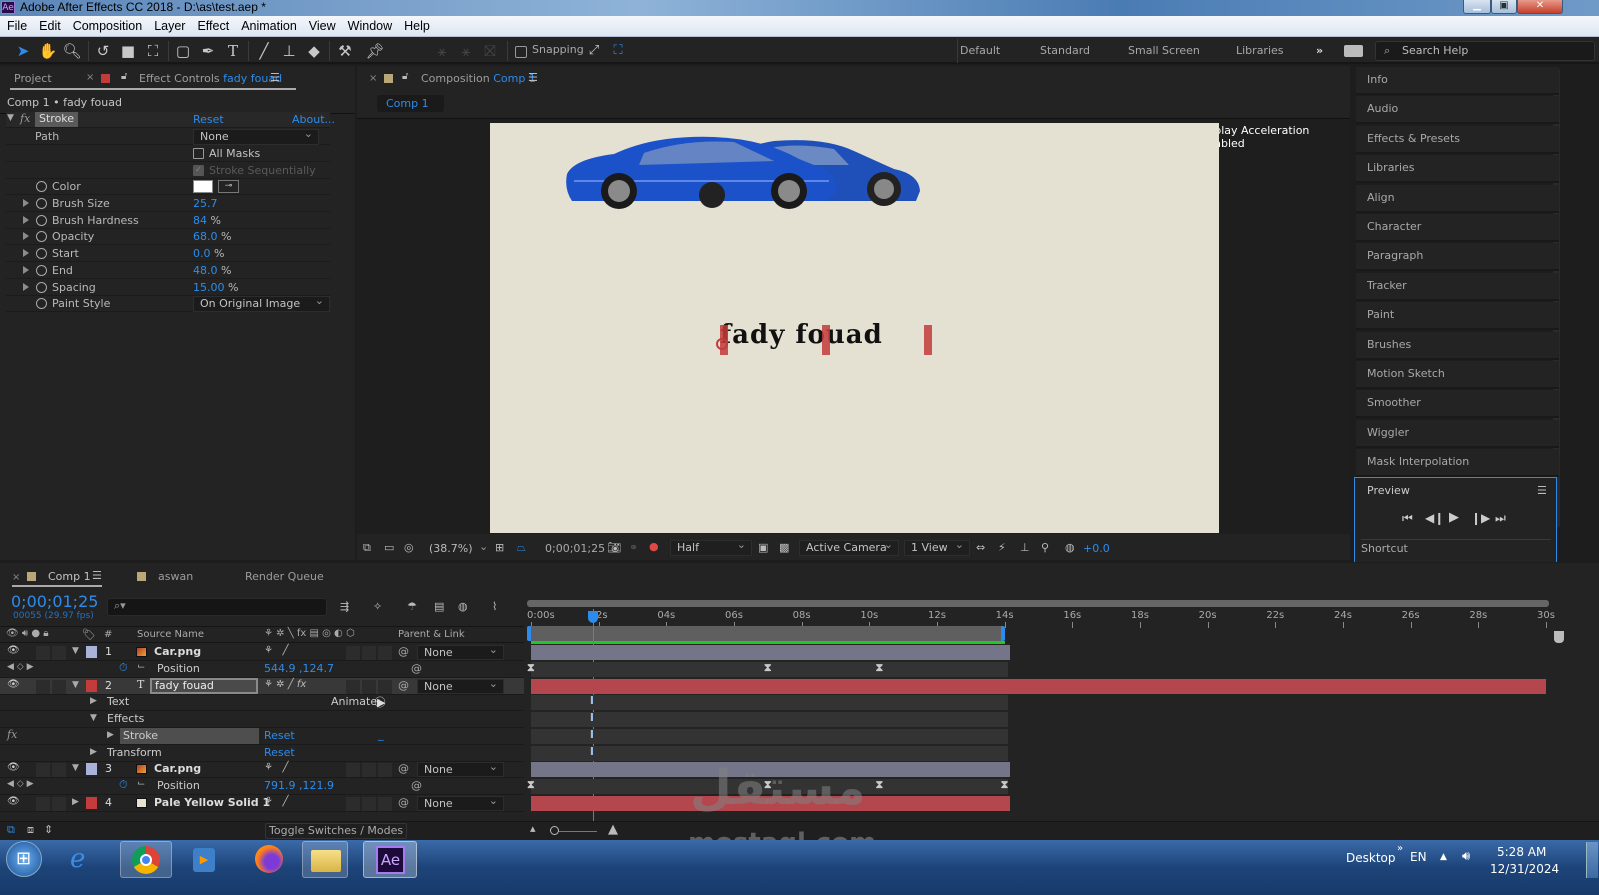 Image resolution: width=1599 pixels, height=895 pixels. I want to click on keyframe-marker: ⧗, so click(531, 668).